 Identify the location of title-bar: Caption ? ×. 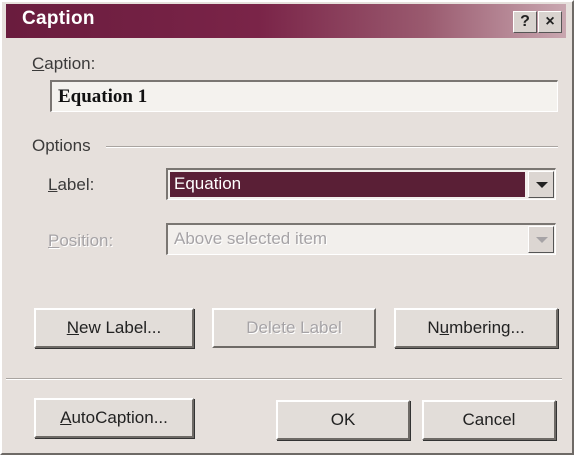
(286, 21).